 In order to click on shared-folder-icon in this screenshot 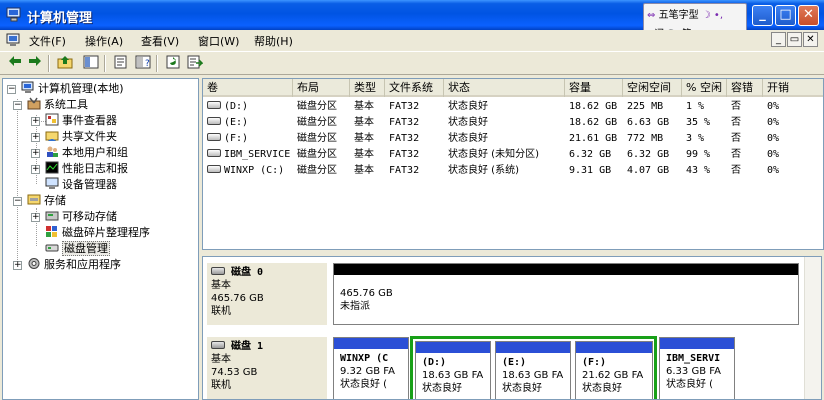, I will do `click(52, 136)`.